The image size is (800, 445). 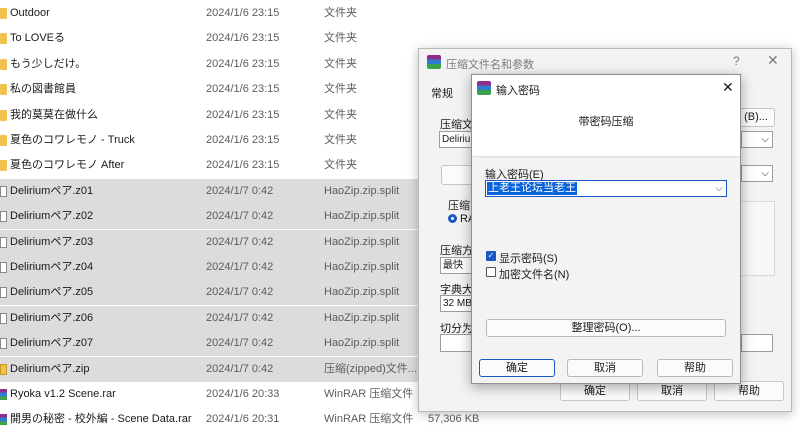 I want to click on format-label: 压缩, so click(x=459, y=206).